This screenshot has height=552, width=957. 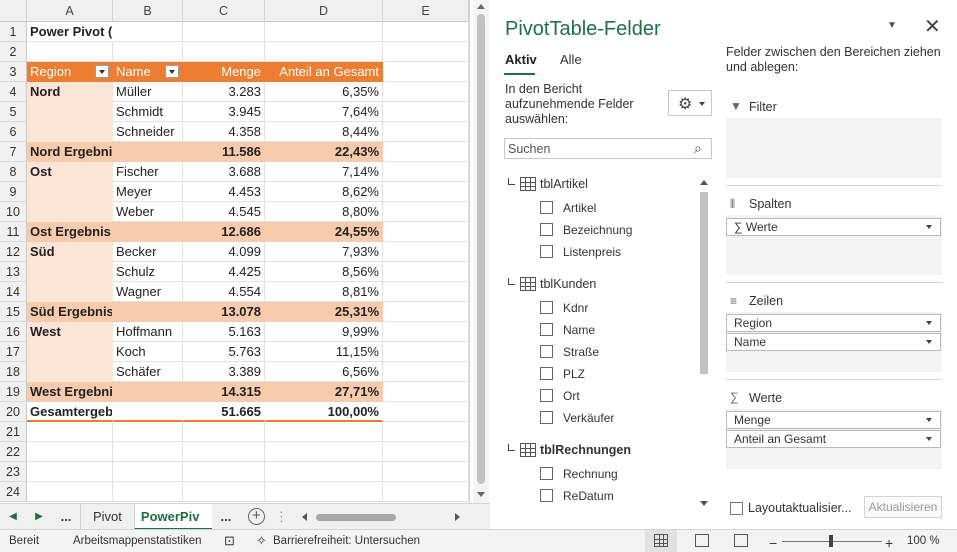 What do you see at coordinates (13, 72) in the screenshot?
I see `row-header: 3` at bounding box center [13, 72].